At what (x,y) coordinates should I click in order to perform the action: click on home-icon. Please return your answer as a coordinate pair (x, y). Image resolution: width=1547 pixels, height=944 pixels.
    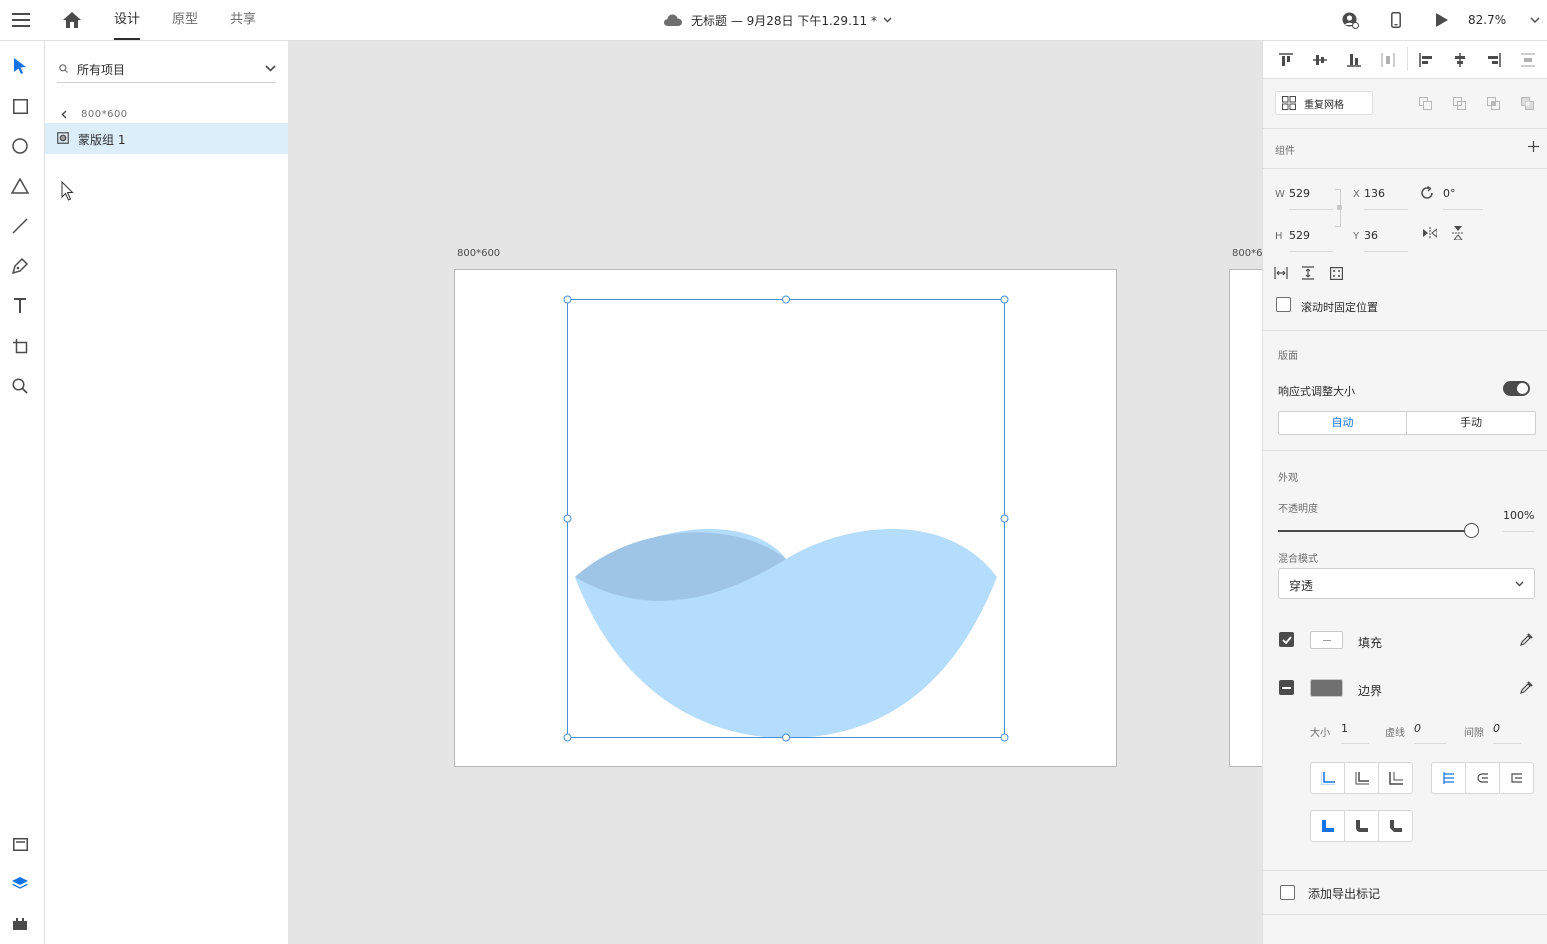
    Looking at the image, I should click on (72, 20).